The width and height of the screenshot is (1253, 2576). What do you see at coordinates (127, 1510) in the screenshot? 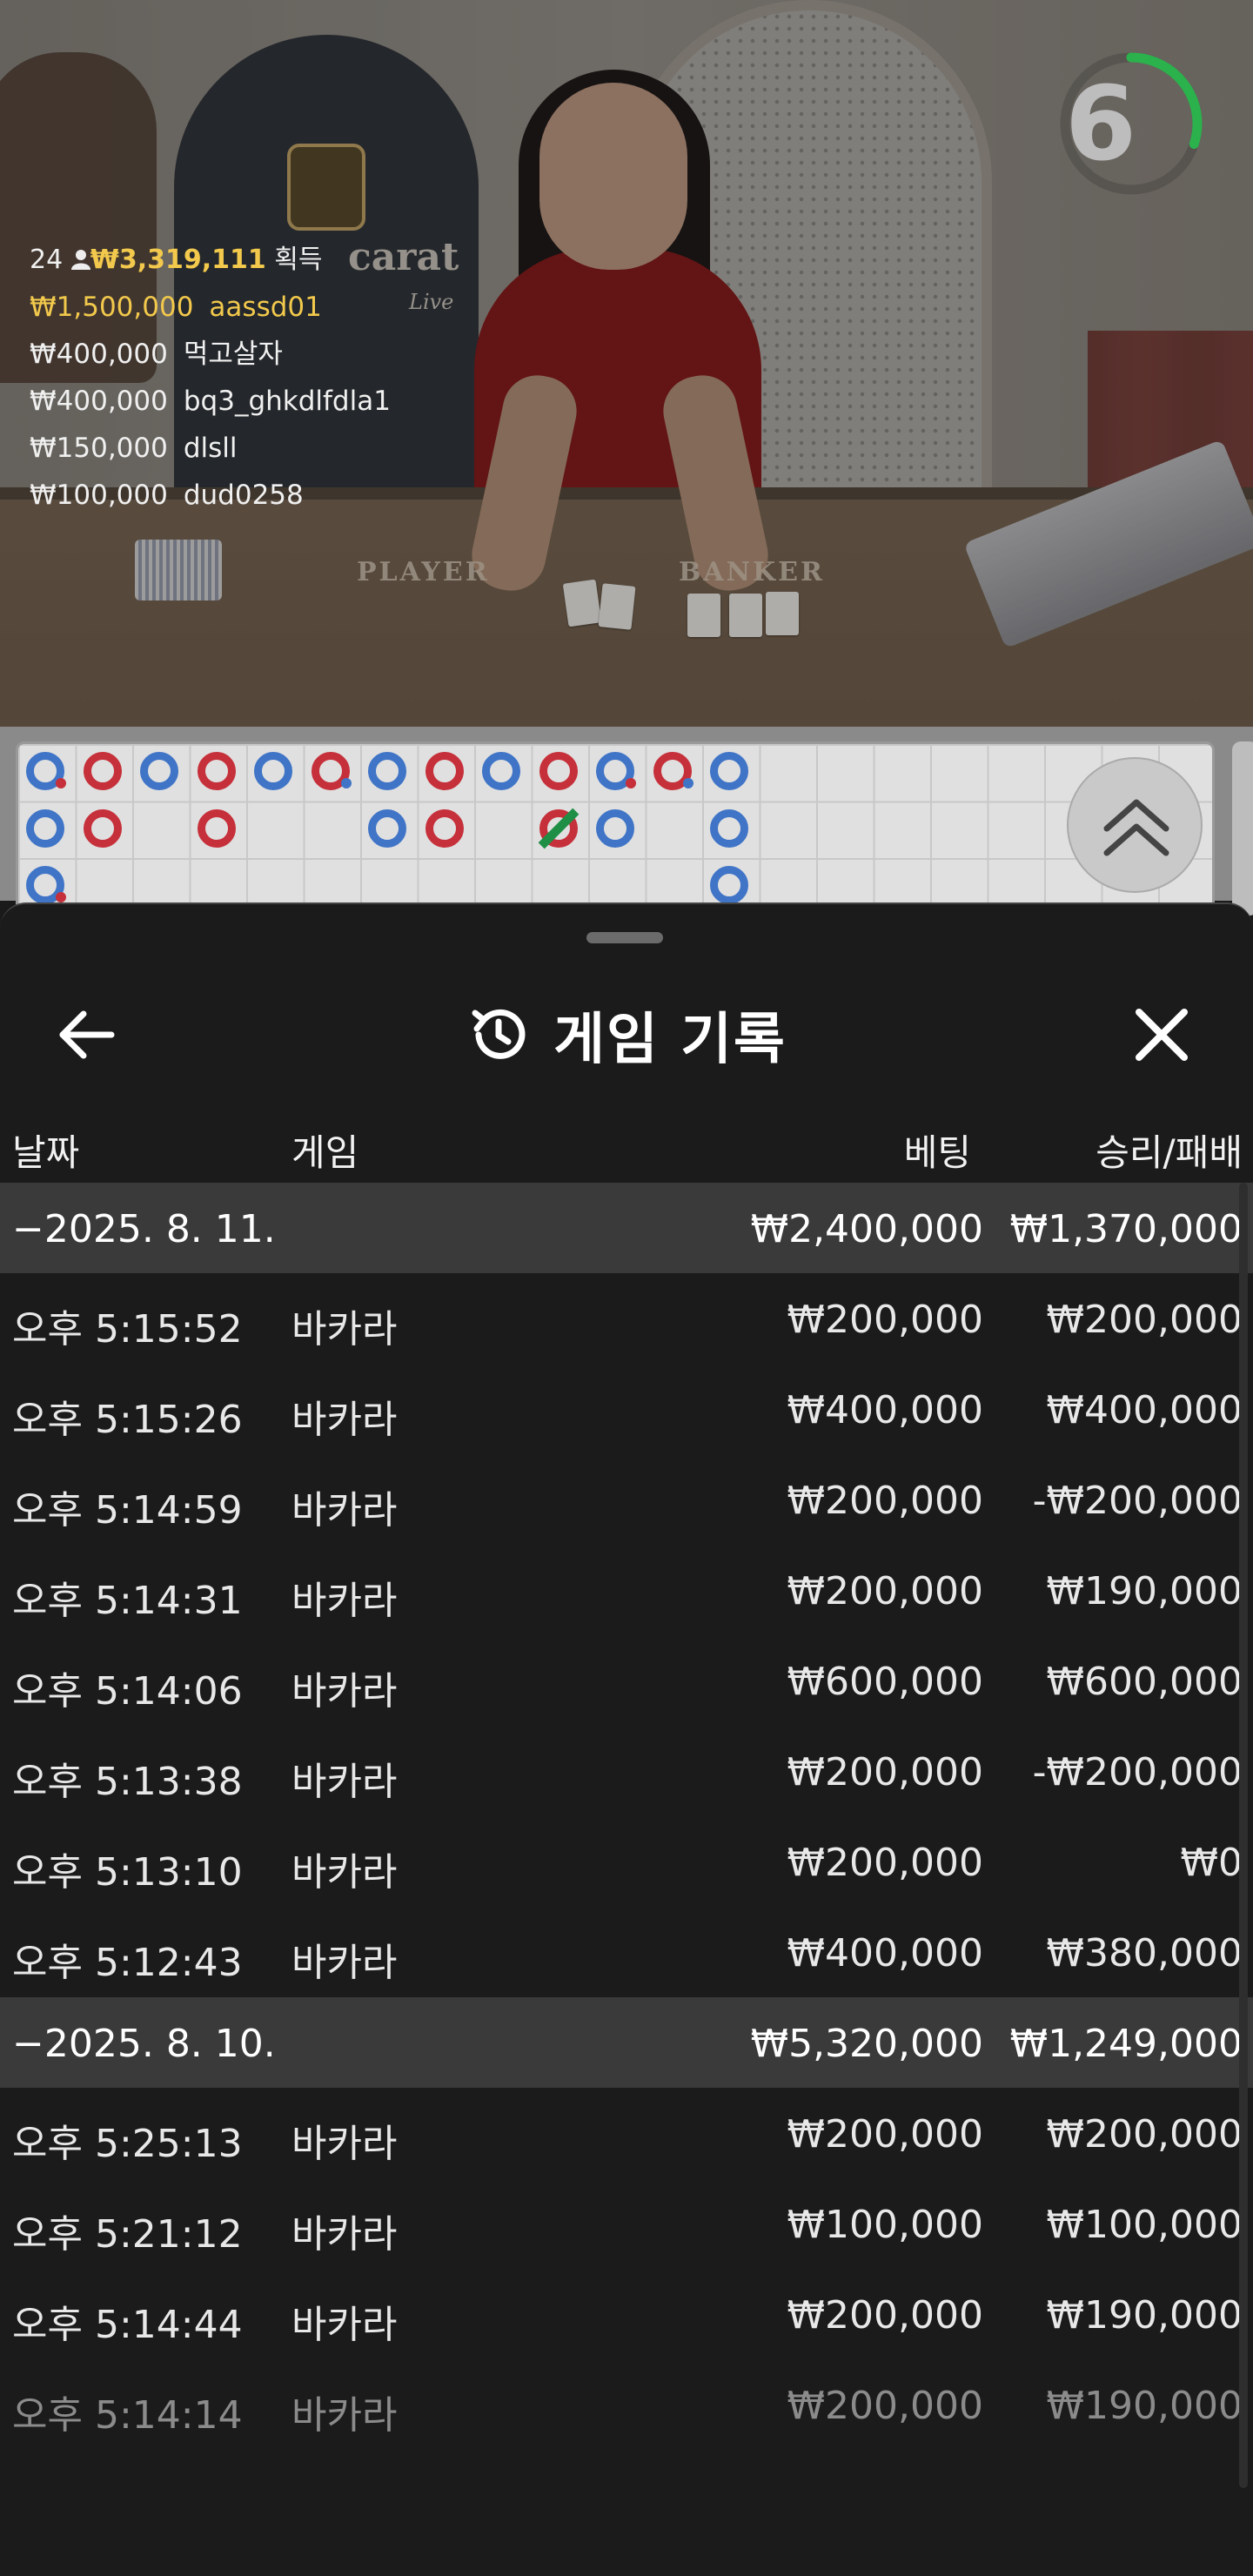
I see `row-time: 오후 5:14:59` at bounding box center [127, 1510].